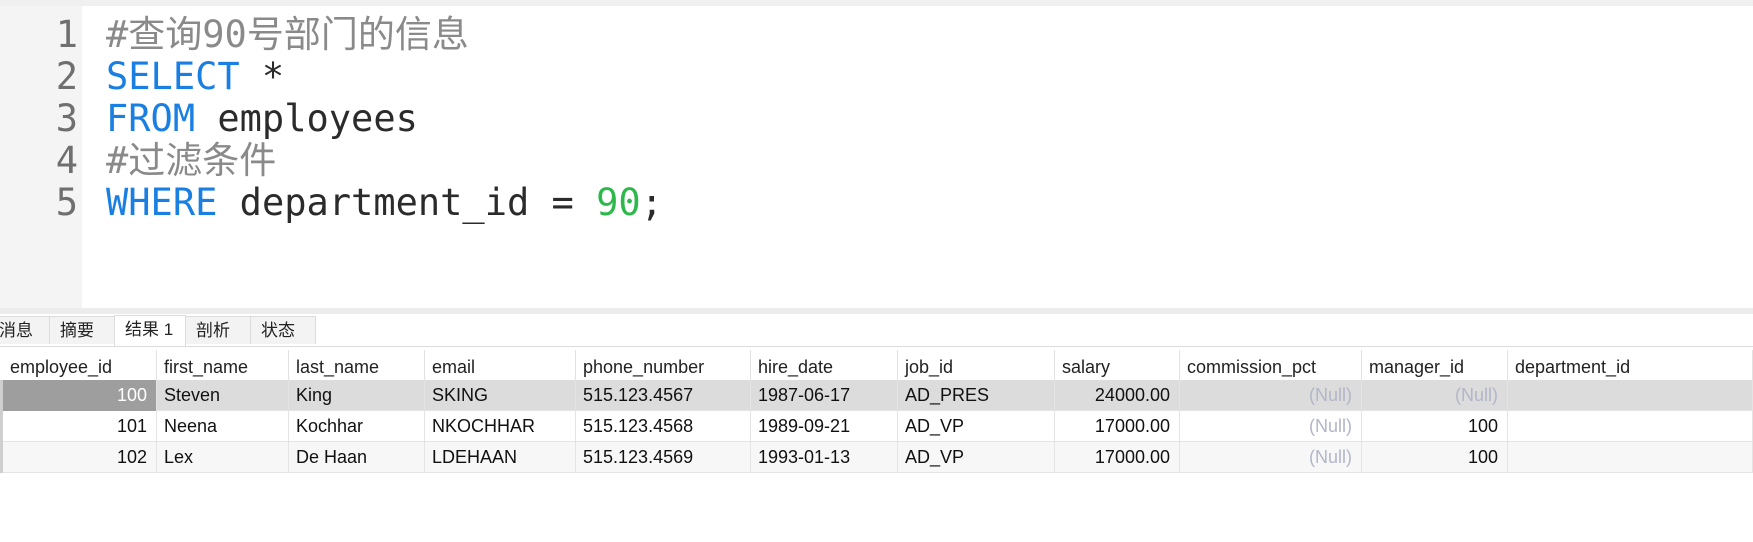 The width and height of the screenshot is (1753, 542). Describe the element at coordinates (500, 457) in the screenshot. I see `cell-email: LDEHAAN` at that location.